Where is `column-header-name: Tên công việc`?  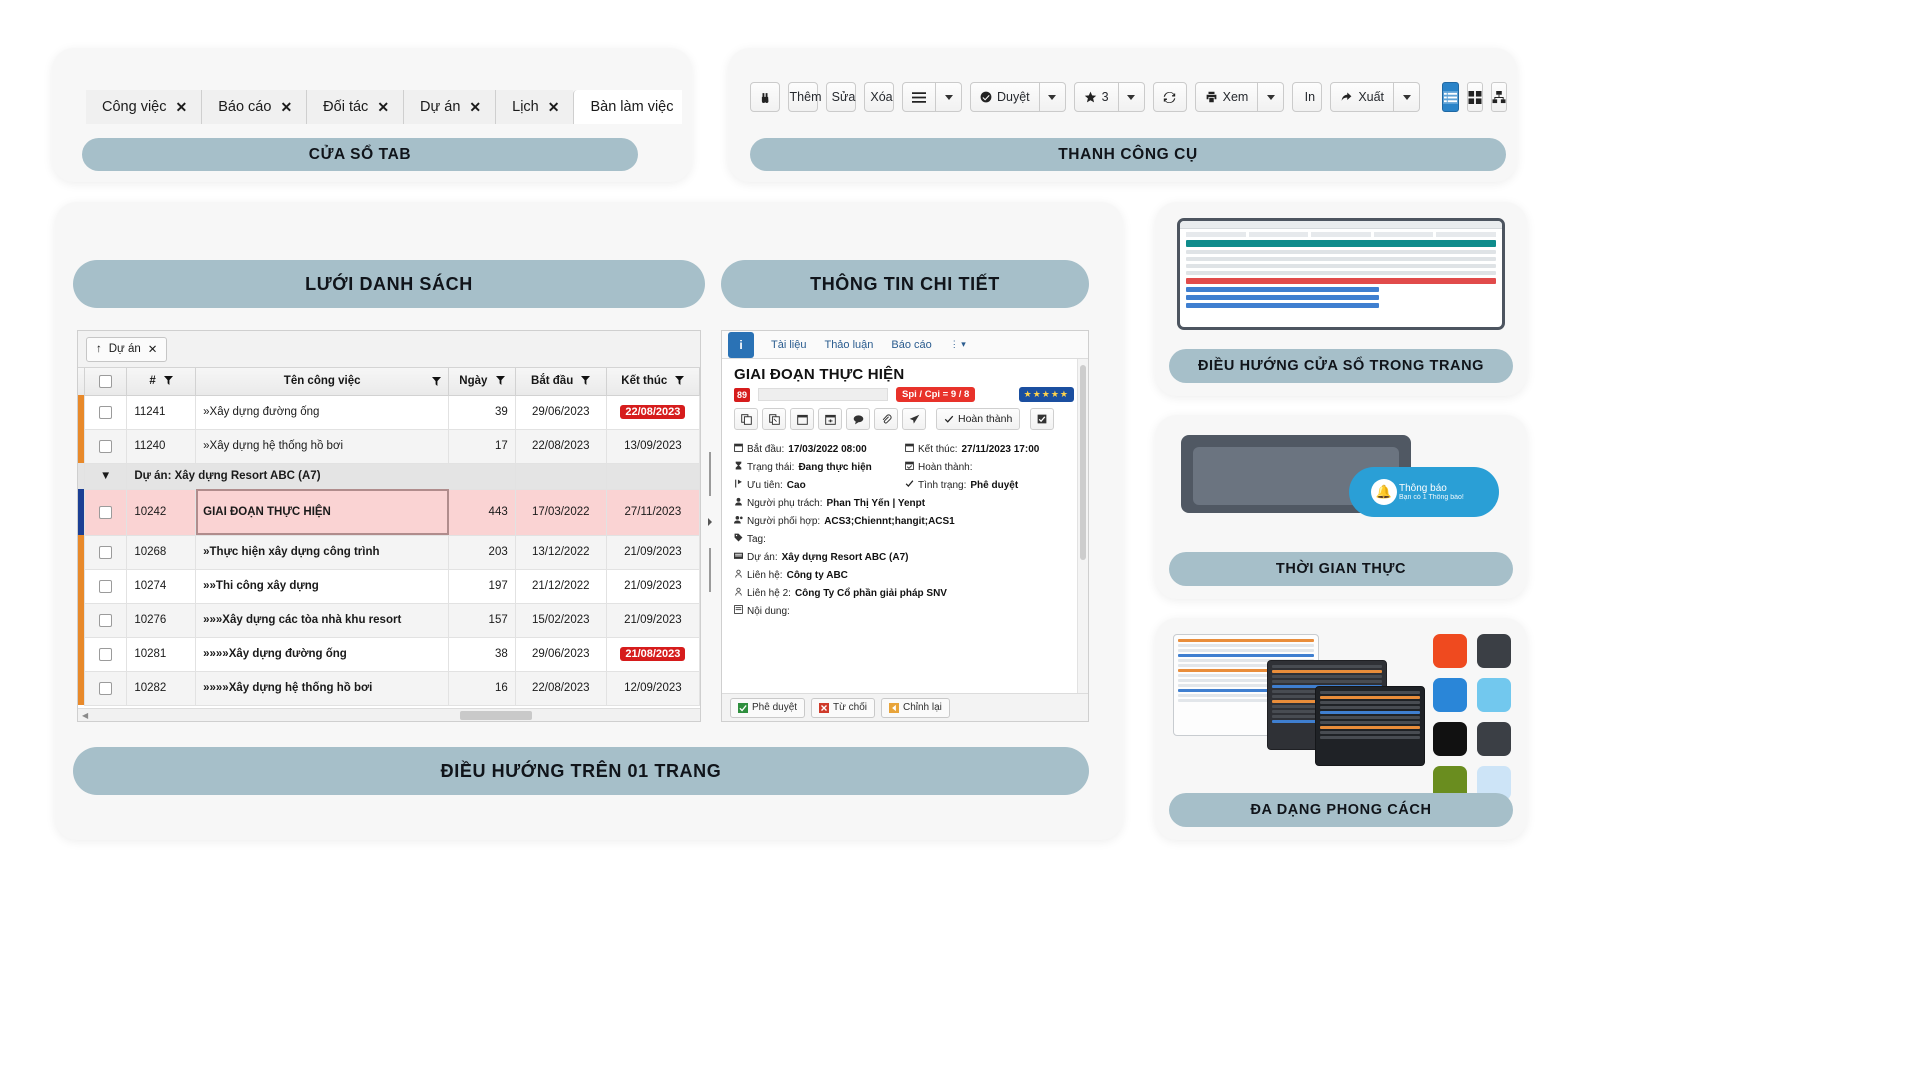 column-header-name: Tên công việc is located at coordinates (322, 382).